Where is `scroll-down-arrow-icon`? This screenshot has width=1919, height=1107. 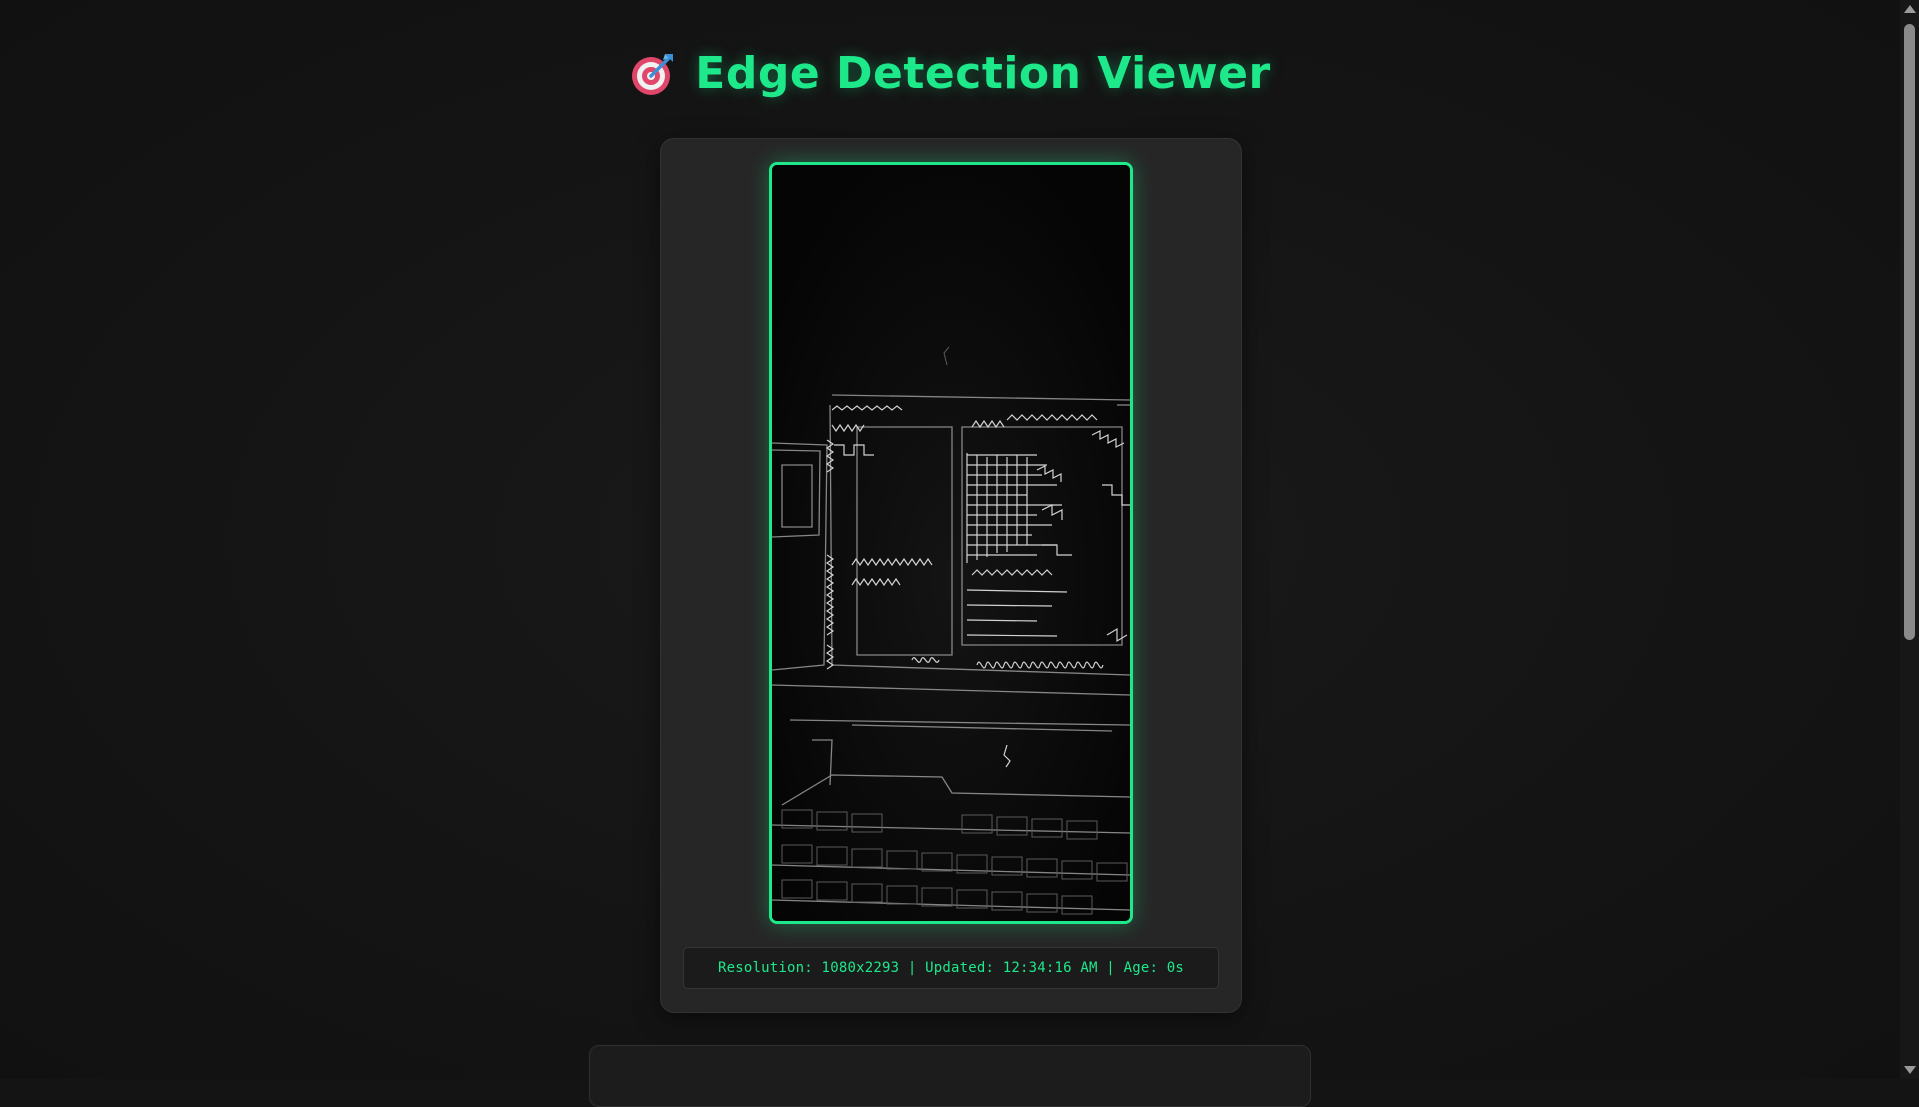 scroll-down-arrow-icon is located at coordinates (1910, 1070).